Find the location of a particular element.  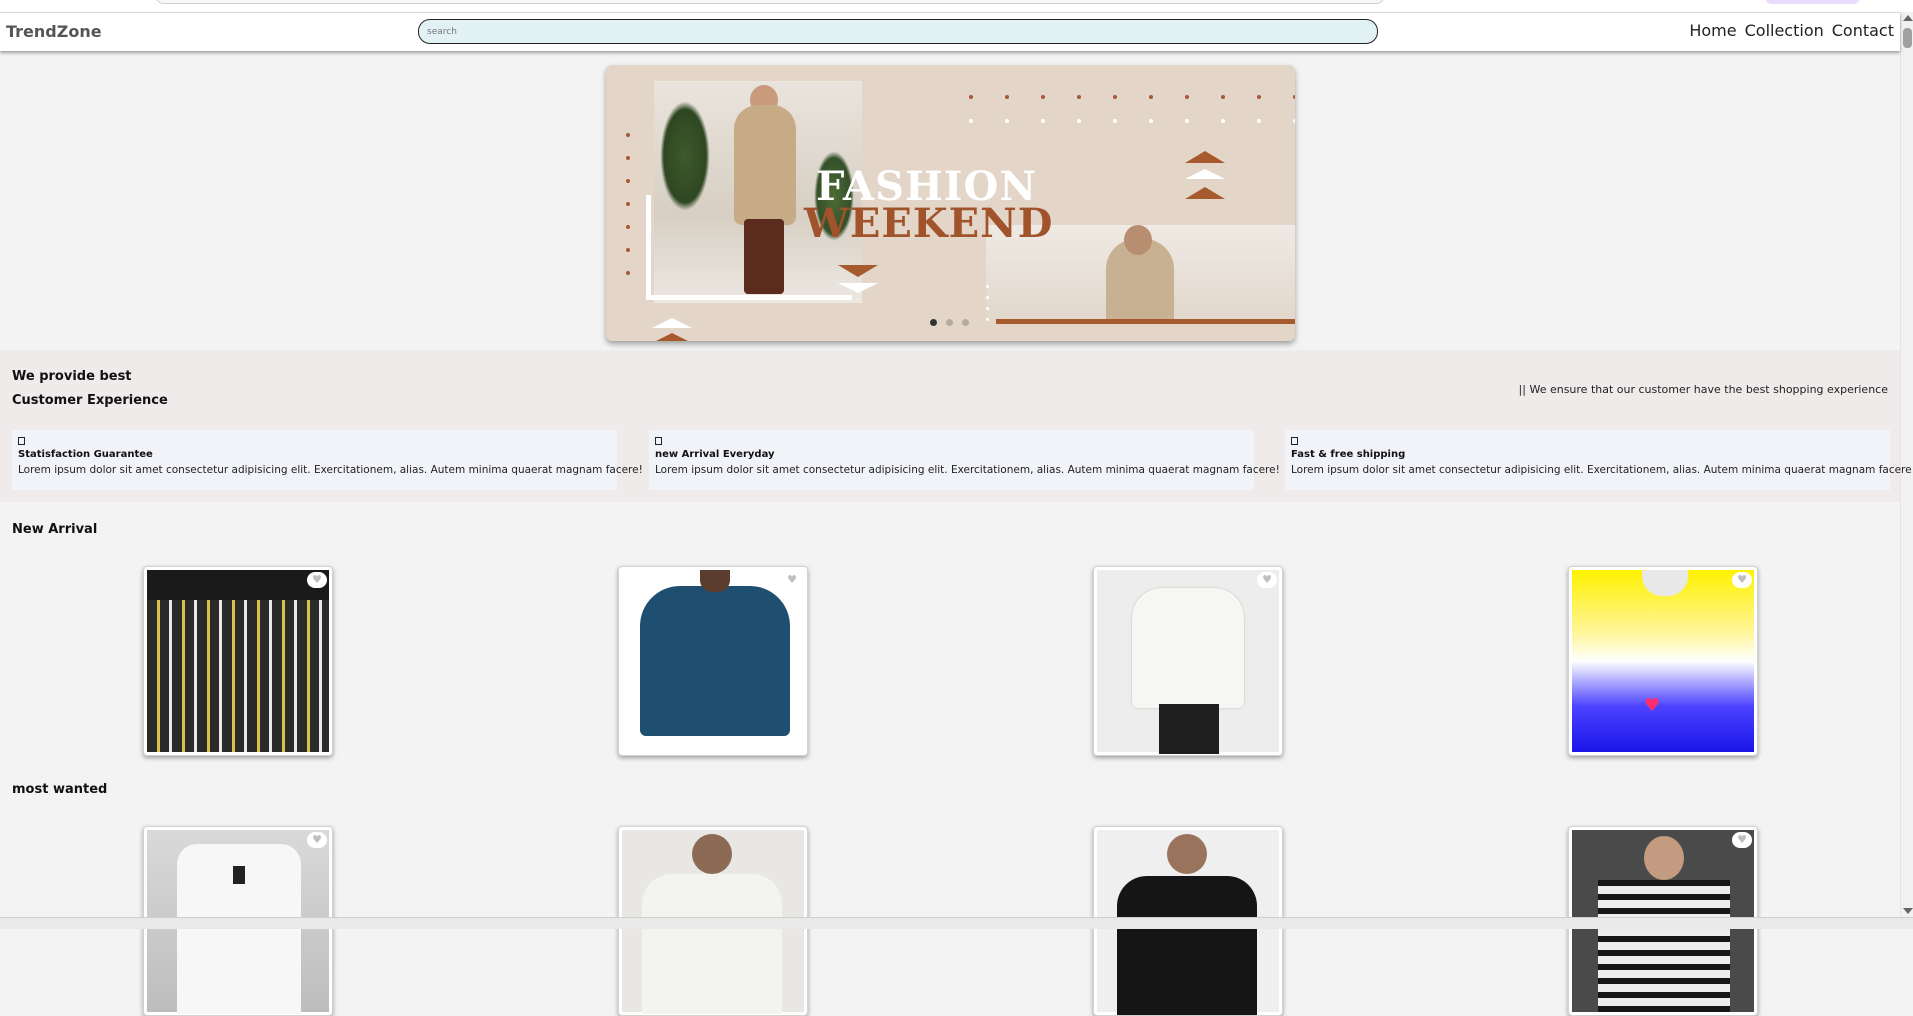

address-bar-remnant is located at coordinates (770, 2).